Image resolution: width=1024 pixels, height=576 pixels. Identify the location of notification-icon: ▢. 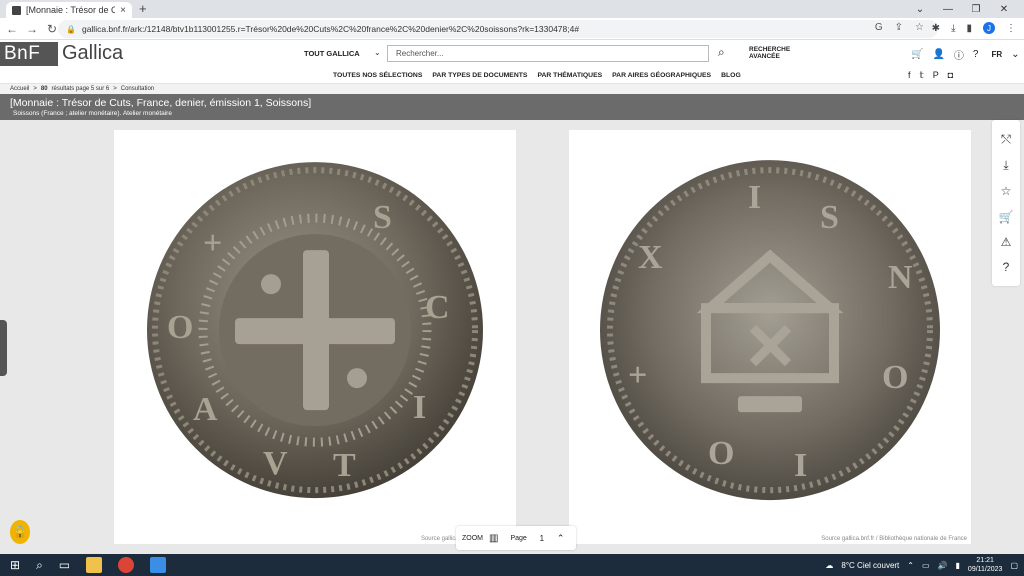
(1014, 565).